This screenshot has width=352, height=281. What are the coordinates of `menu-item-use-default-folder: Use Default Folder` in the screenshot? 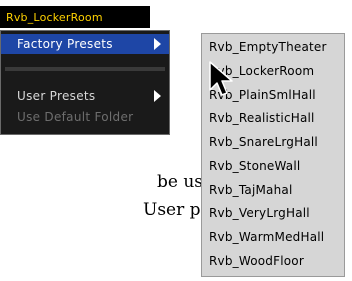 It's located at (85, 117).